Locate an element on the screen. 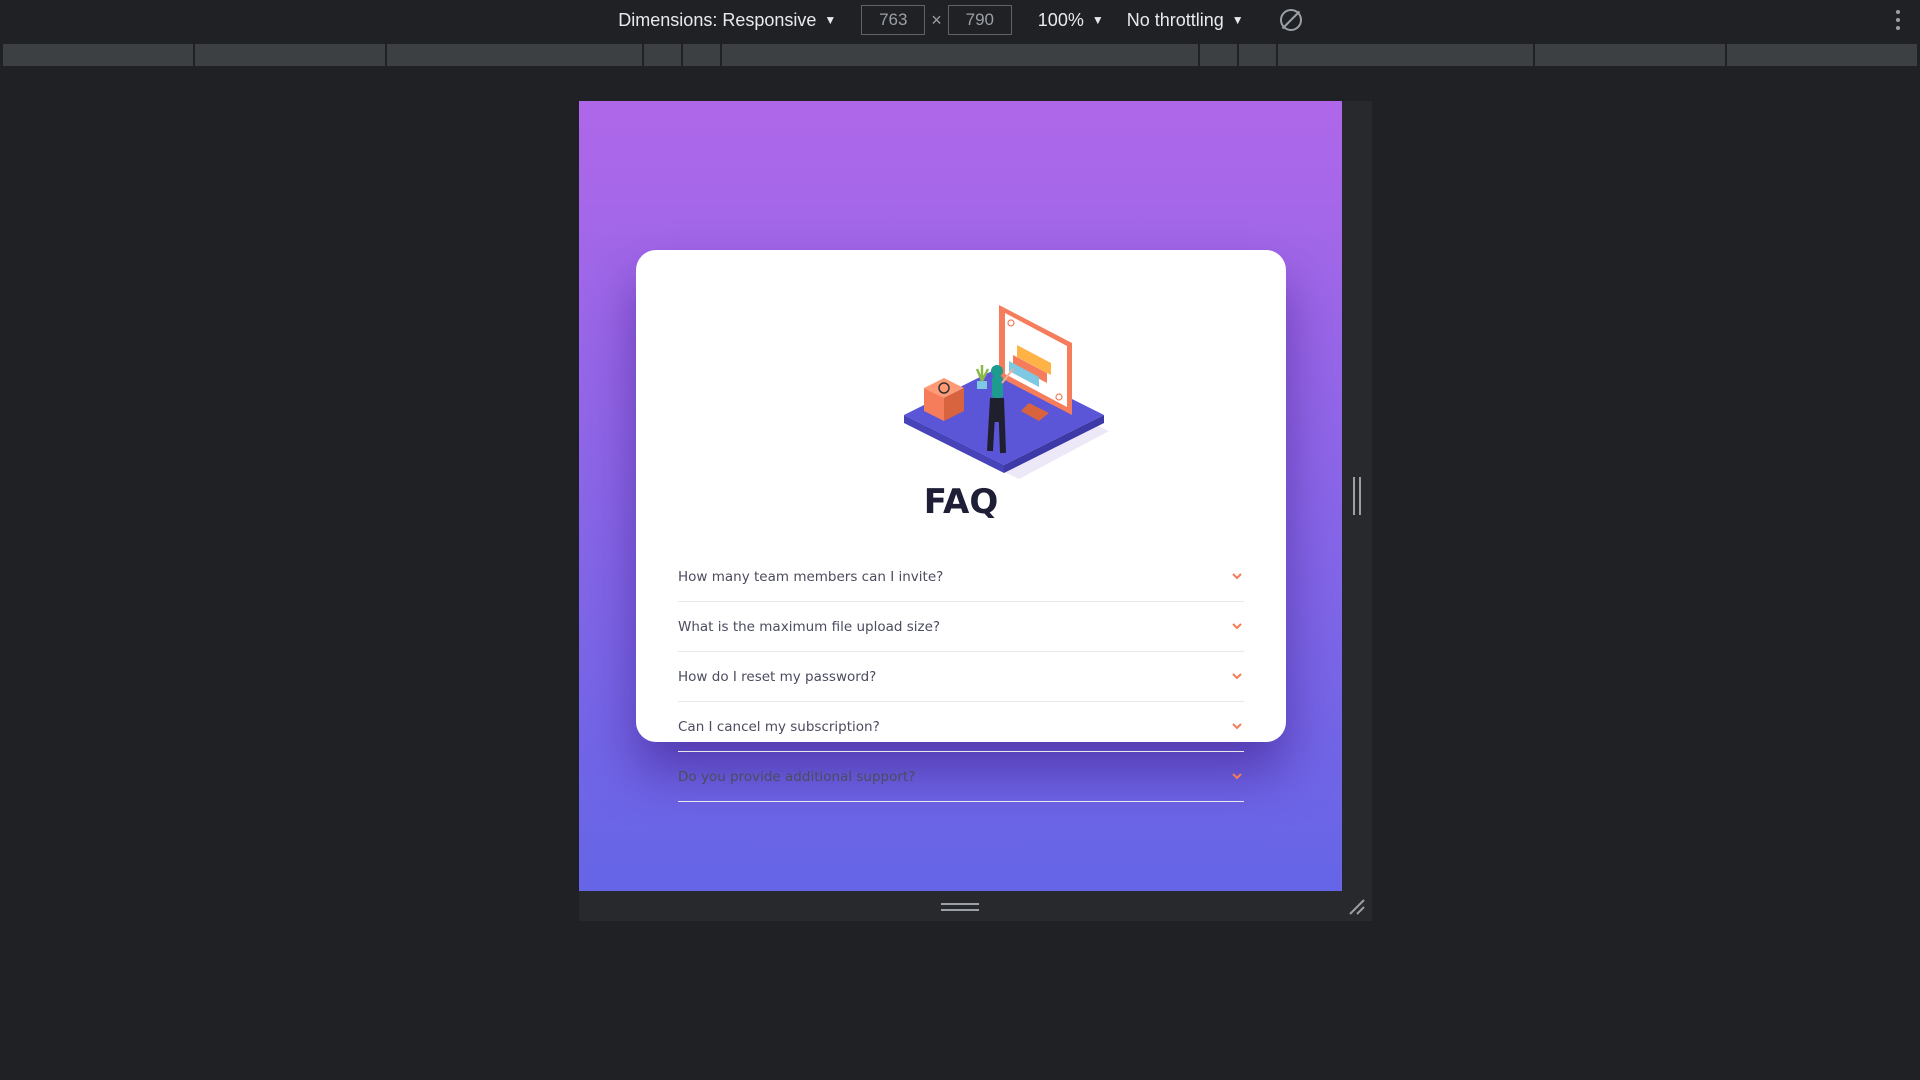  faq-title: FAQ is located at coordinates (961, 502).